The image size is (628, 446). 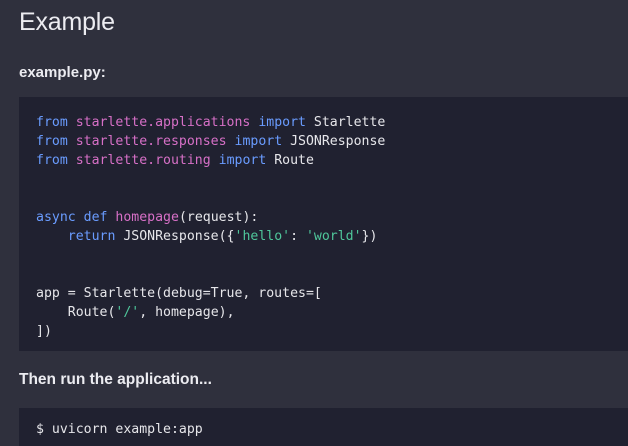 What do you see at coordinates (44, 331) in the screenshot?
I see `code-token: ])` at bounding box center [44, 331].